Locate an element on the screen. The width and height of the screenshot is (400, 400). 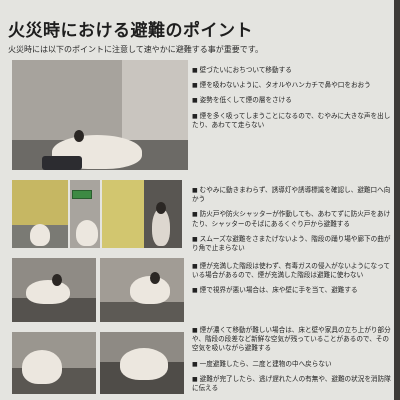
point-2-3: スムーズな避難をさまたげないよう、階段の踊り場や廊下の曲がり角で止まらない is located at coordinates (292, 244).